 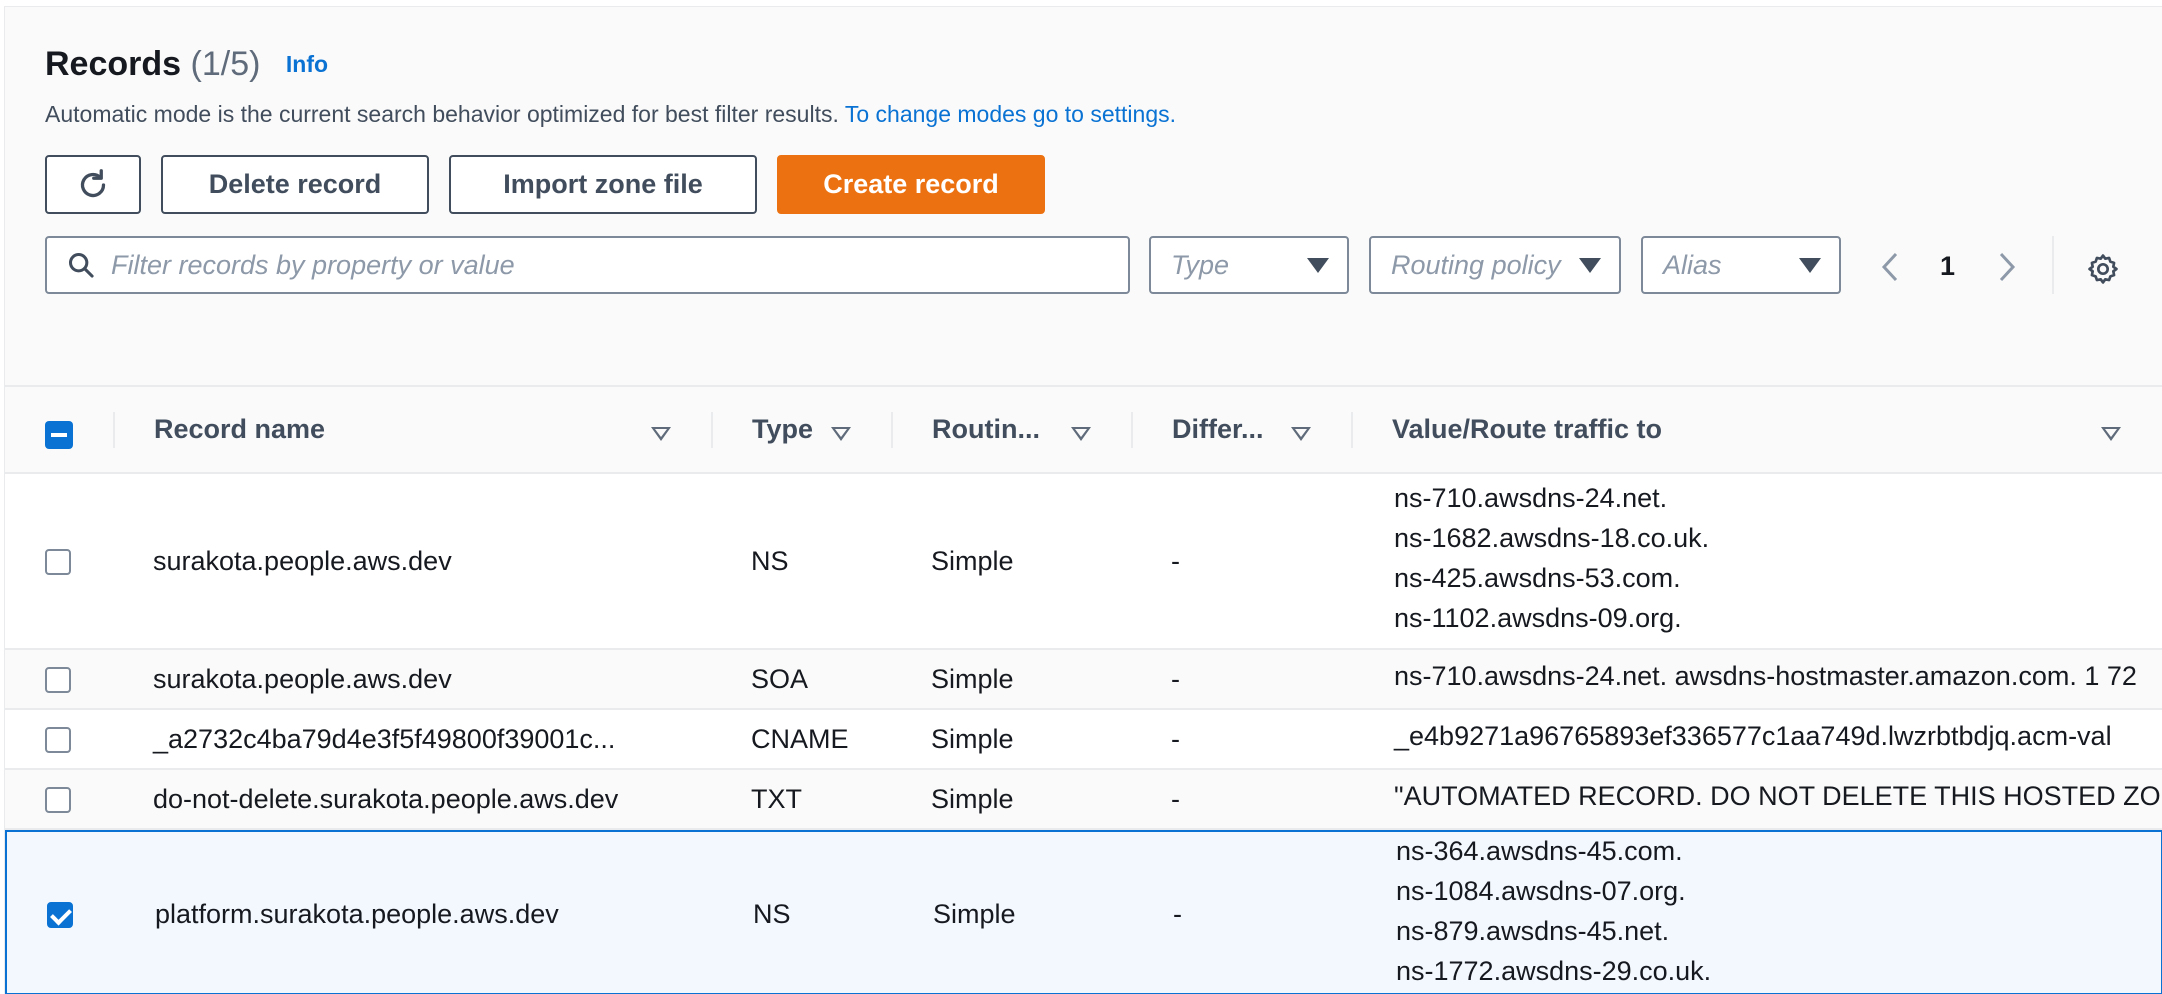 What do you see at coordinates (59, 435) in the screenshot?
I see `select-all-checkbox` at bounding box center [59, 435].